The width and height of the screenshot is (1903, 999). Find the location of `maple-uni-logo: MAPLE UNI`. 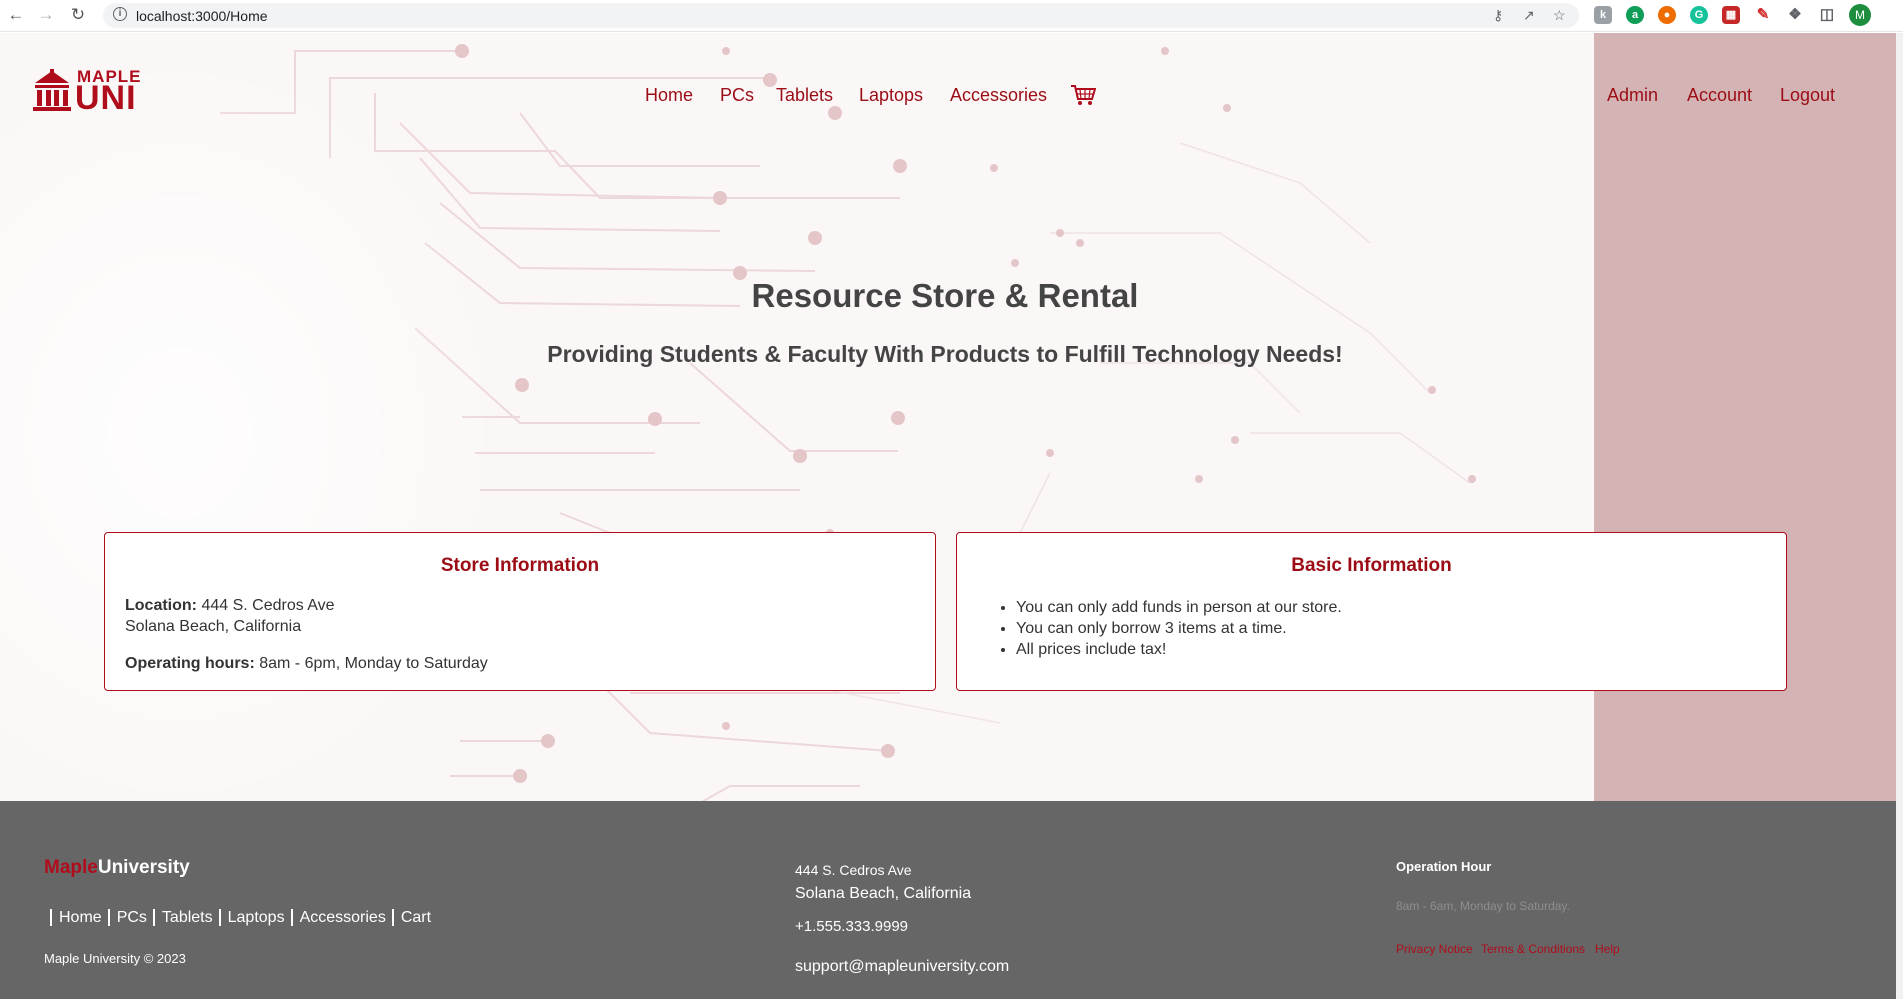

maple-uni-logo: MAPLE UNI is located at coordinates (91, 90).